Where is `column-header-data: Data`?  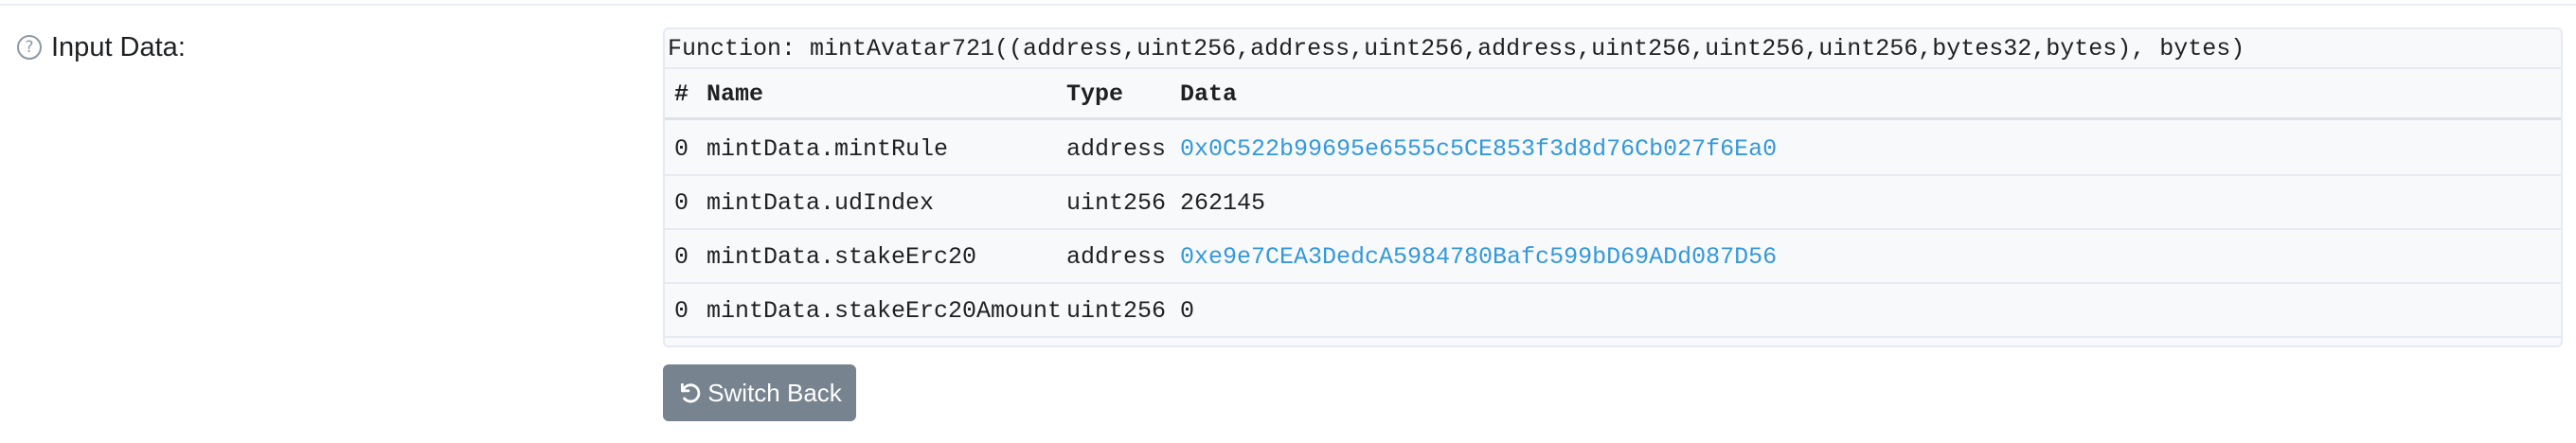
column-header-data: Data is located at coordinates (1209, 94).